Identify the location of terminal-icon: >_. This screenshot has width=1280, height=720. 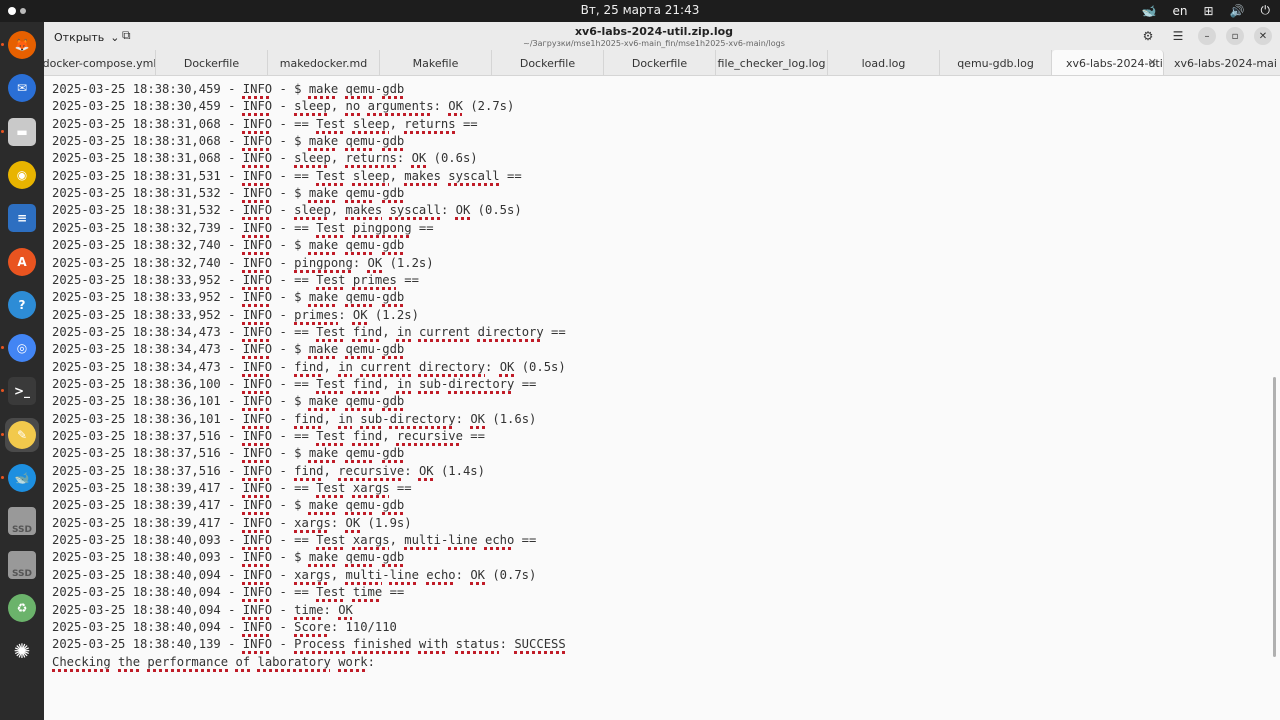
(22, 391).